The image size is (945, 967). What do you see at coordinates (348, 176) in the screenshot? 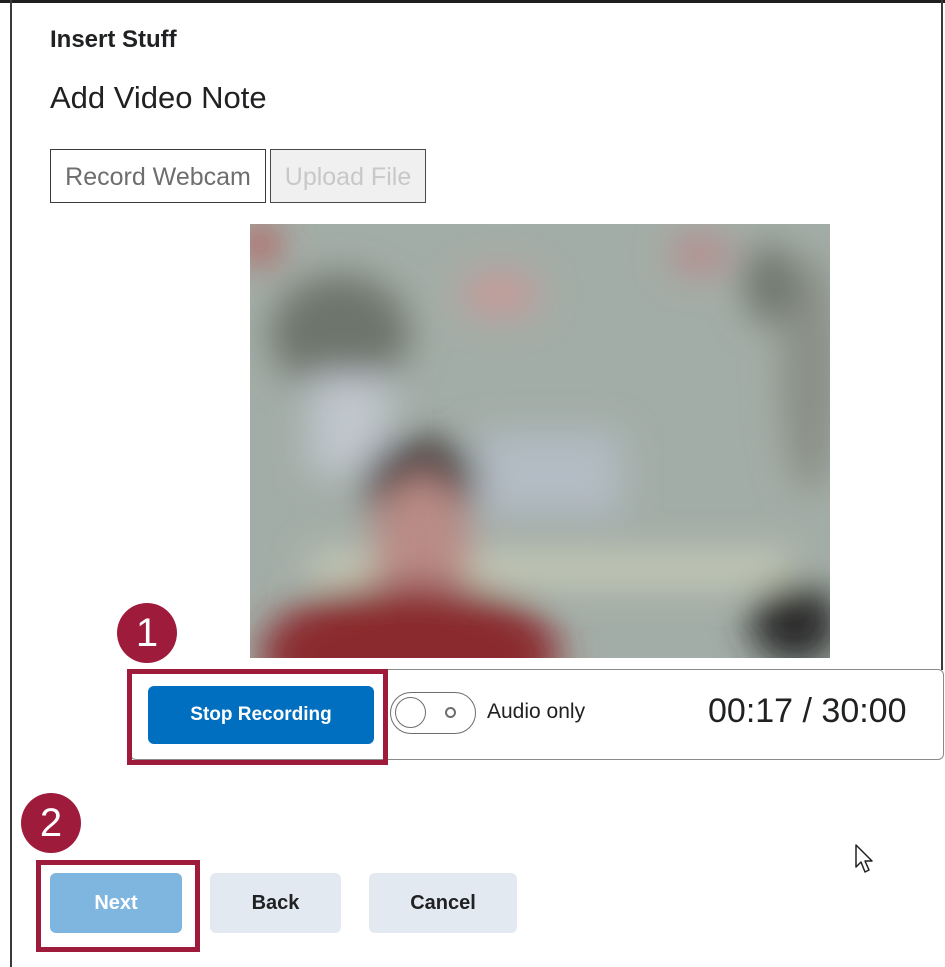
I see `tab-upload-file: Upload File` at bounding box center [348, 176].